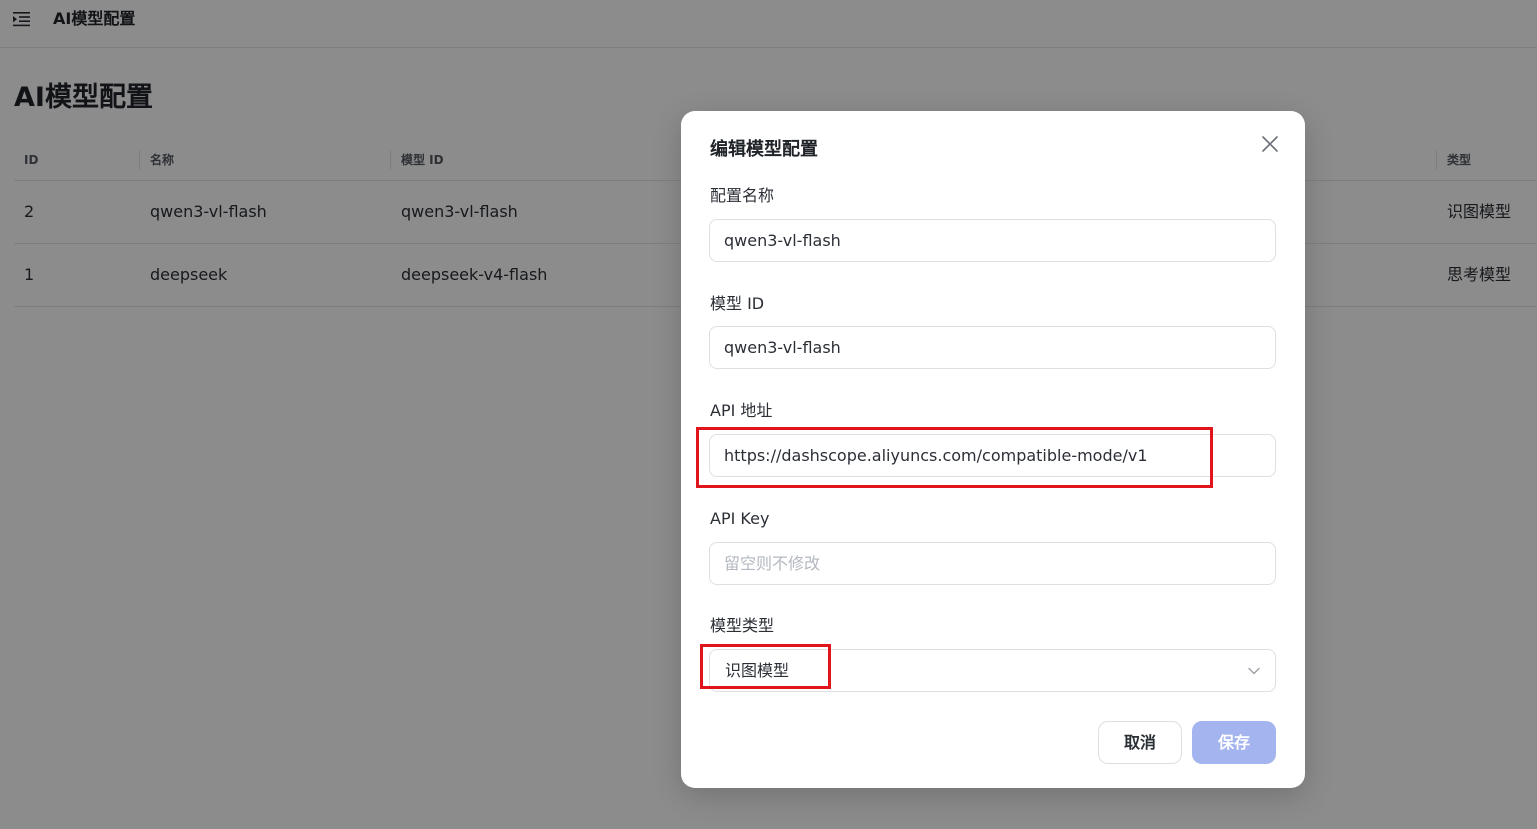 The image size is (1537, 829). Describe the element at coordinates (1270, 144) in the screenshot. I see `close-icon` at that location.